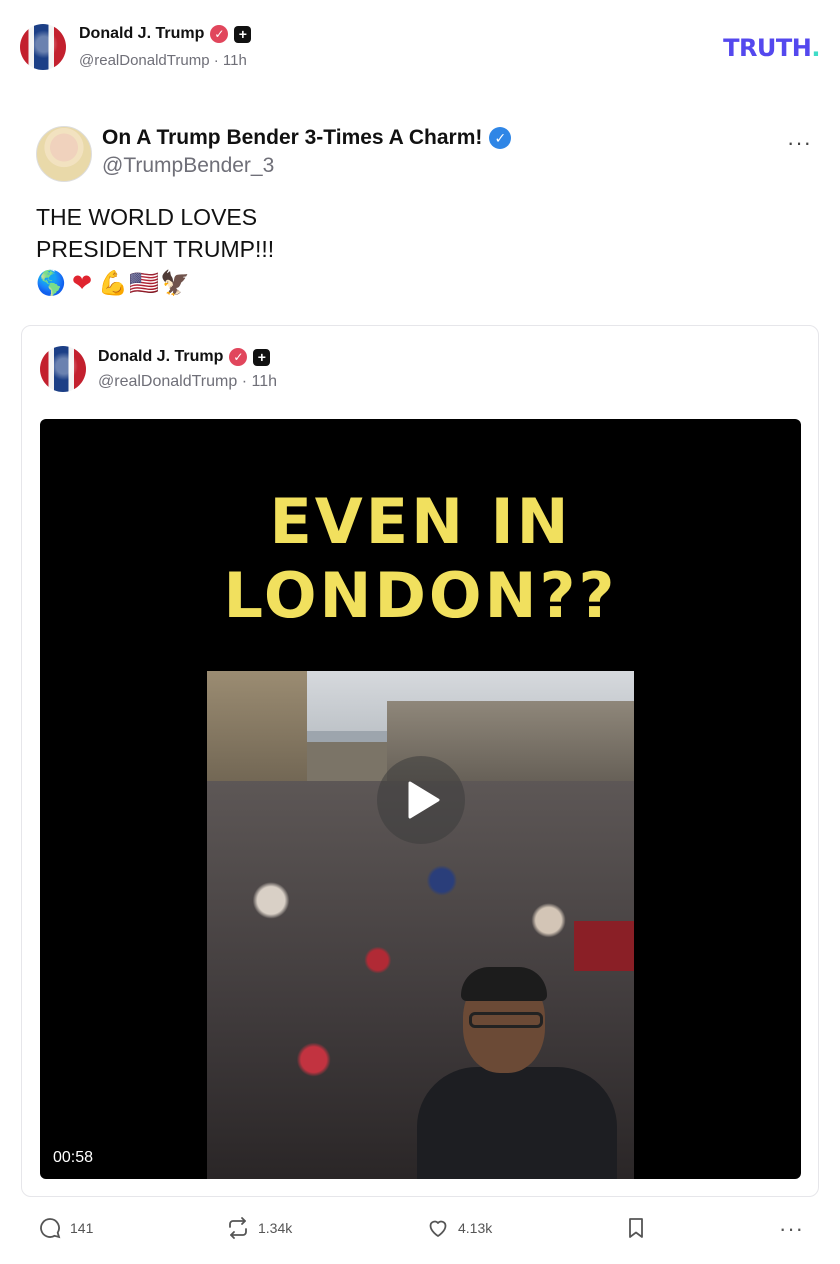  I want to click on post-text-line: THE WORLD LOVES, so click(147, 217).